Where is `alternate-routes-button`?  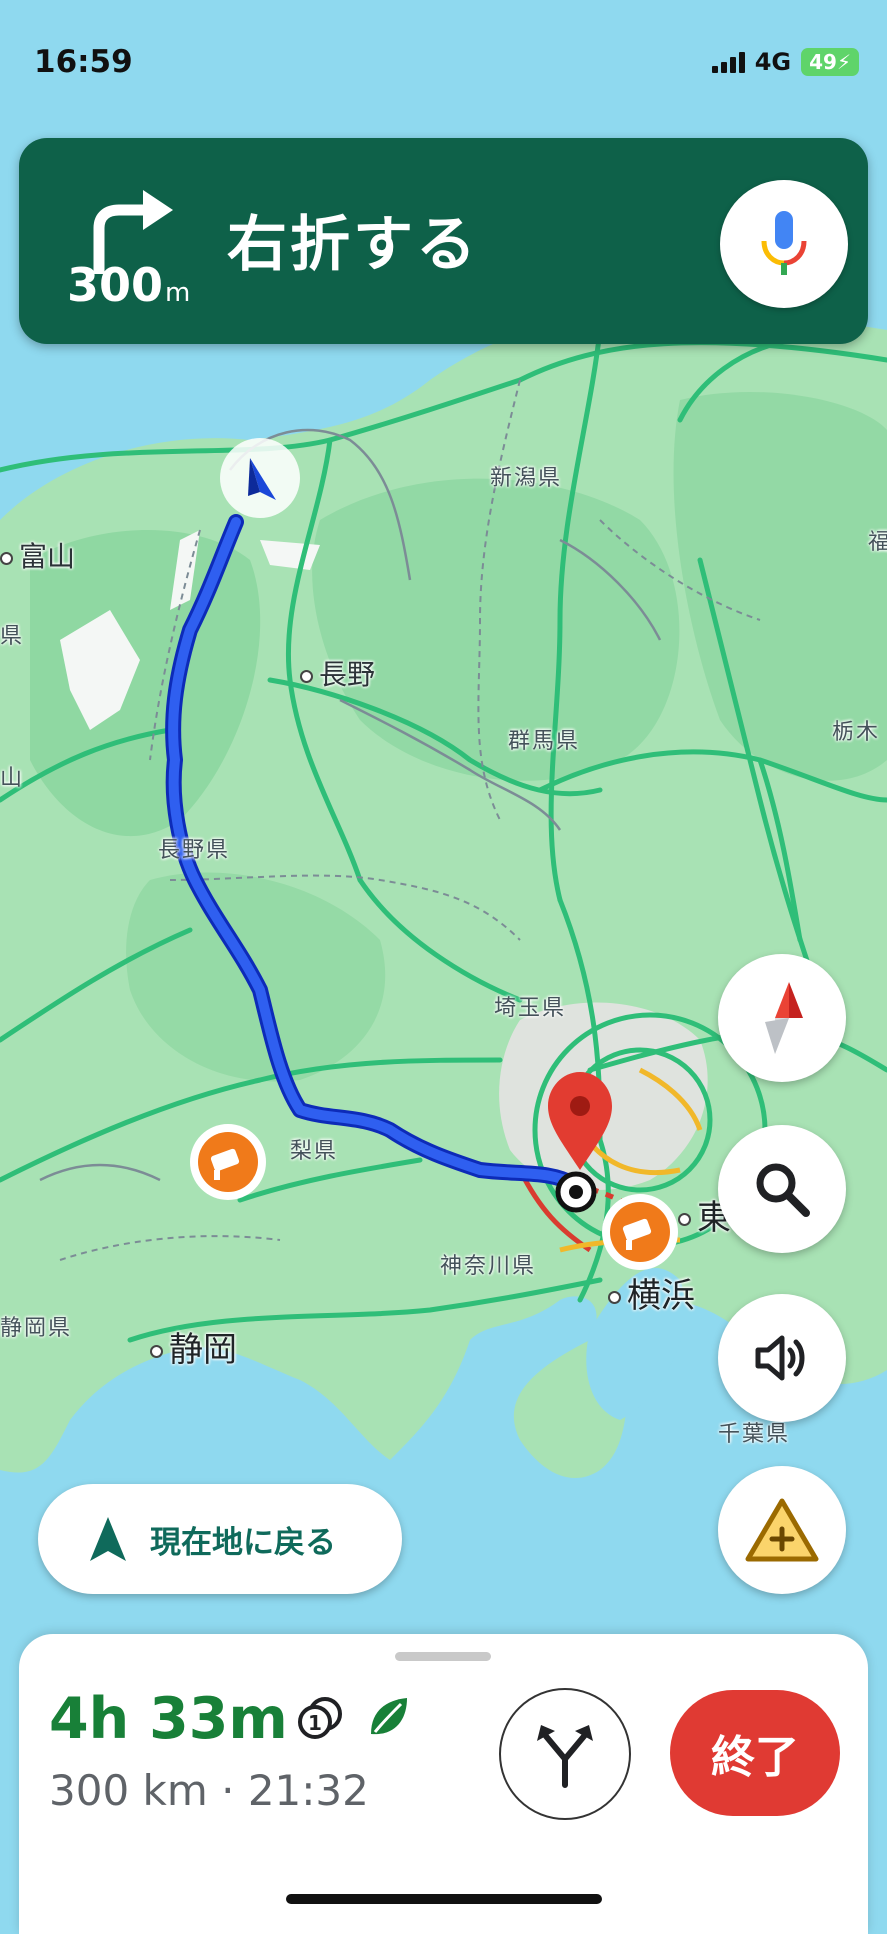 alternate-routes-button is located at coordinates (565, 1754).